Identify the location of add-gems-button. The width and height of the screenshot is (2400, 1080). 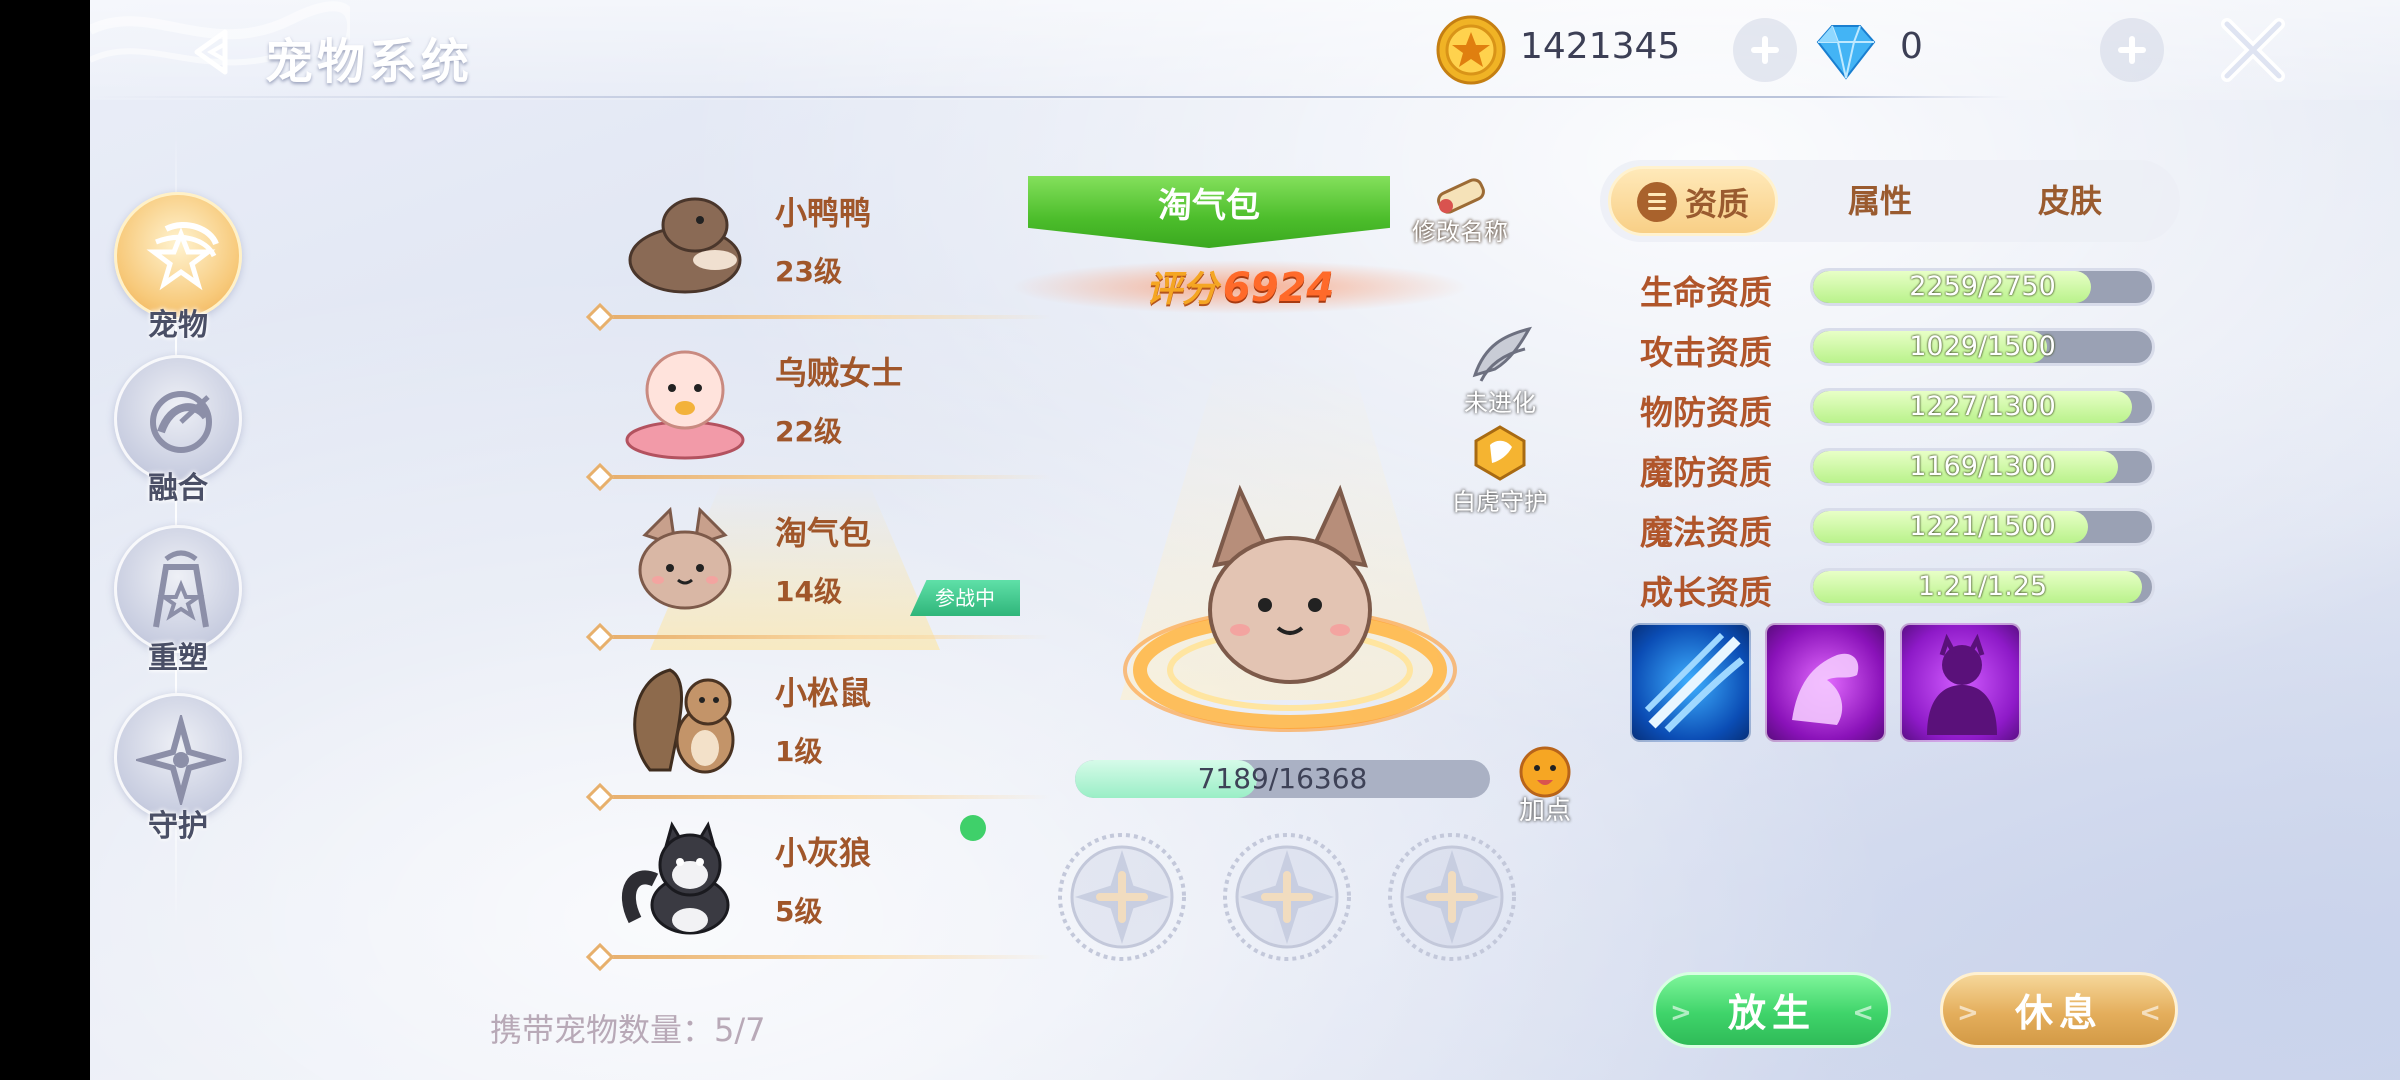
(2132, 50).